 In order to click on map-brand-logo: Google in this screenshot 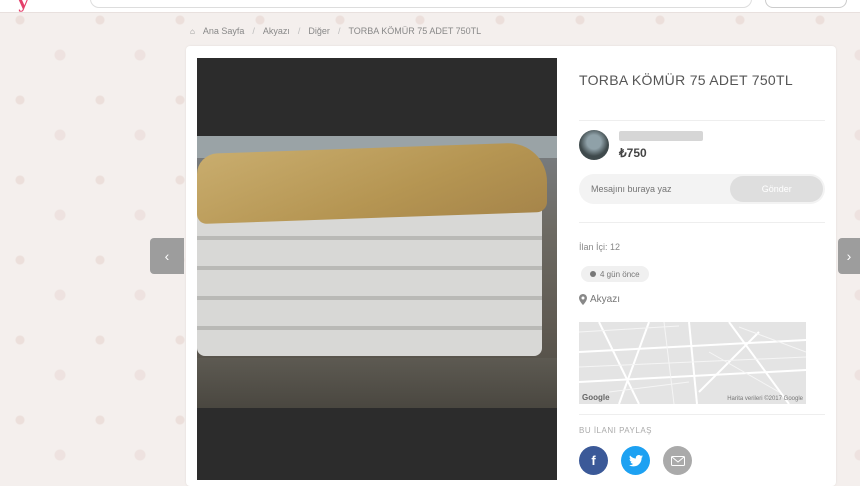, I will do `click(596, 397)`.